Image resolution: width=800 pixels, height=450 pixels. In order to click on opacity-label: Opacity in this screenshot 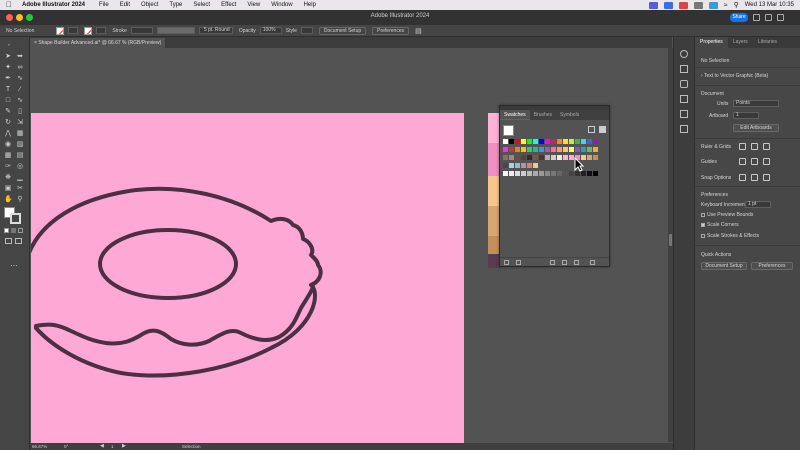, I will do `click(247, 31)`.